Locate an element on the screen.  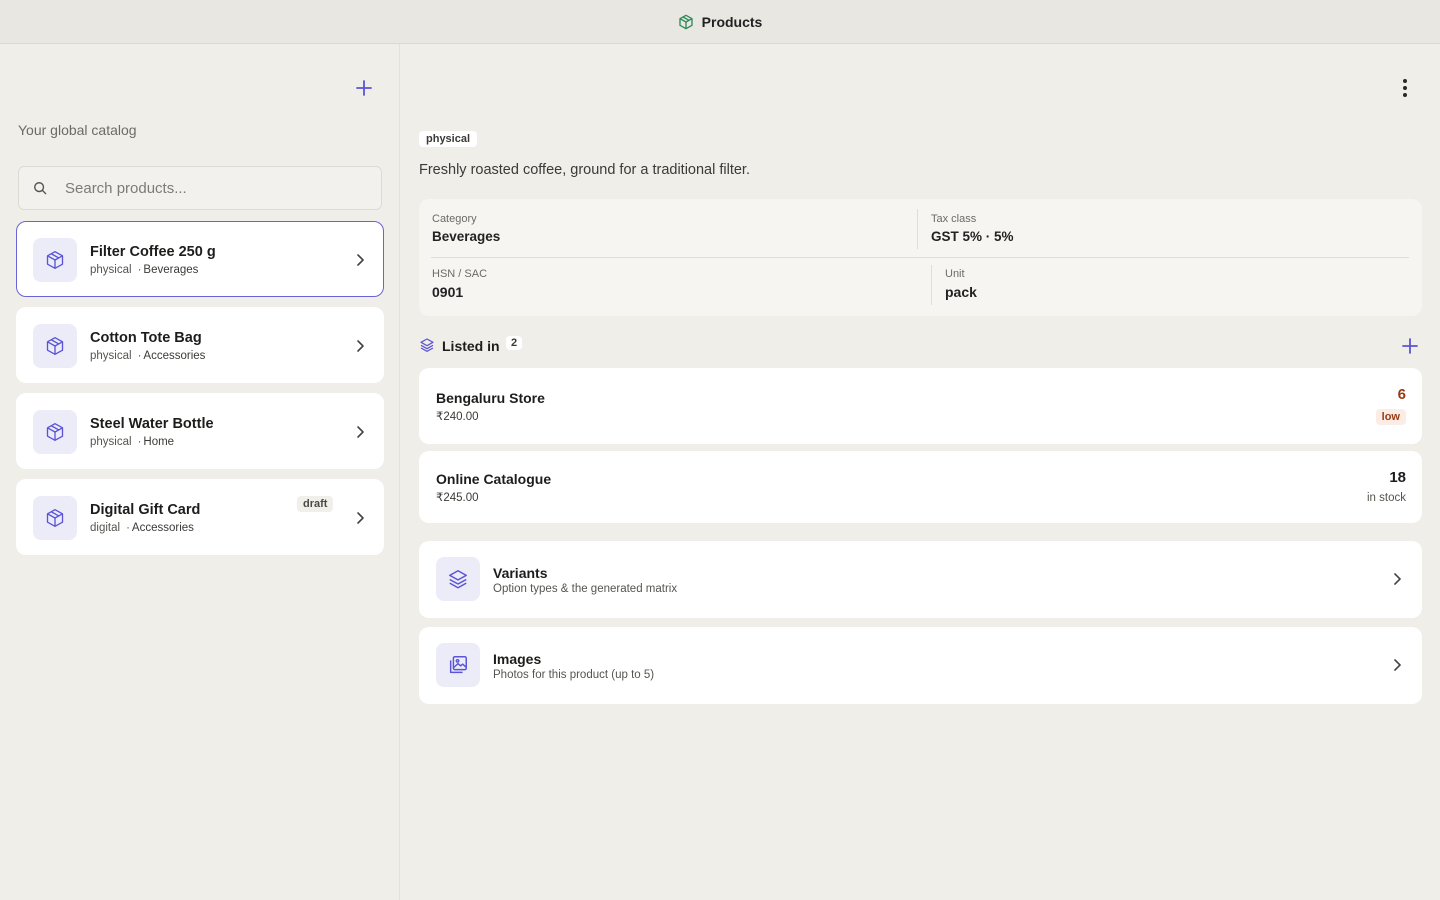
attr-value: Beverages is located at coordinates (466, 236).